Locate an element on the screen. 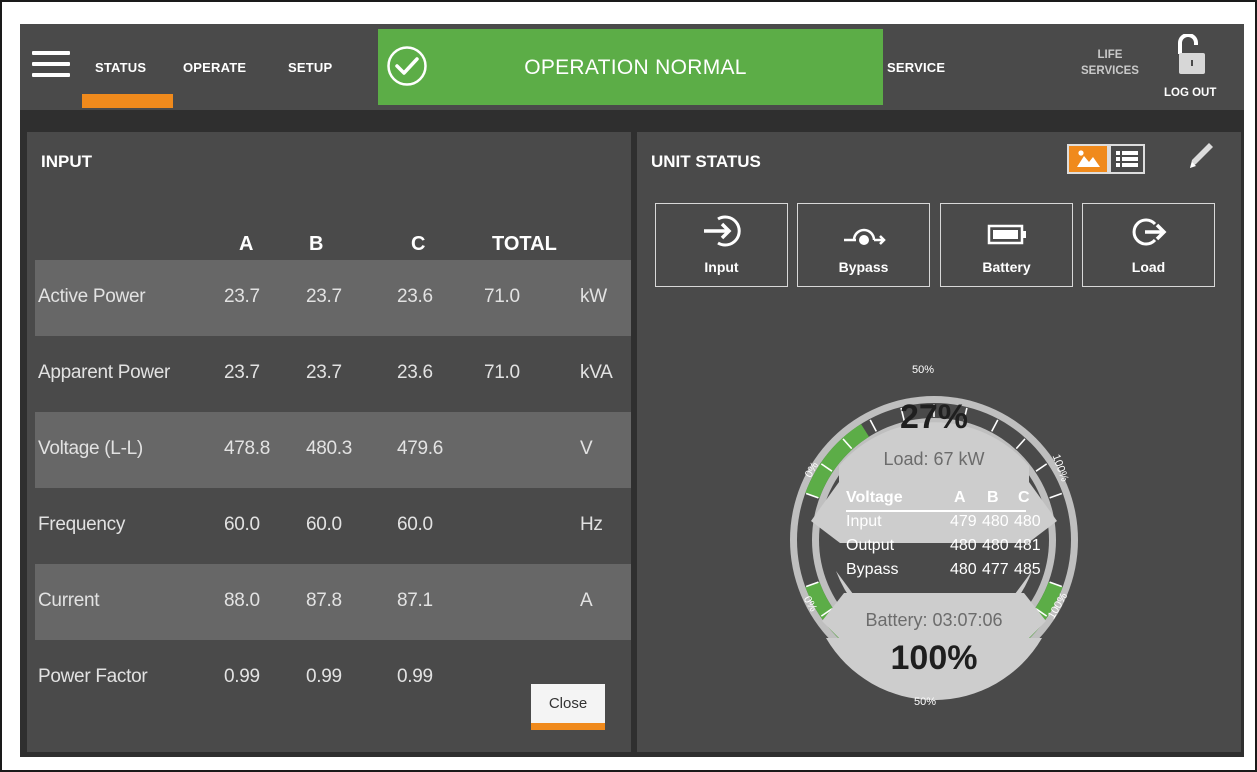 This screenshot has width=1257, height=772. voltage-row-label: Input is located at coordinates (864, 521).